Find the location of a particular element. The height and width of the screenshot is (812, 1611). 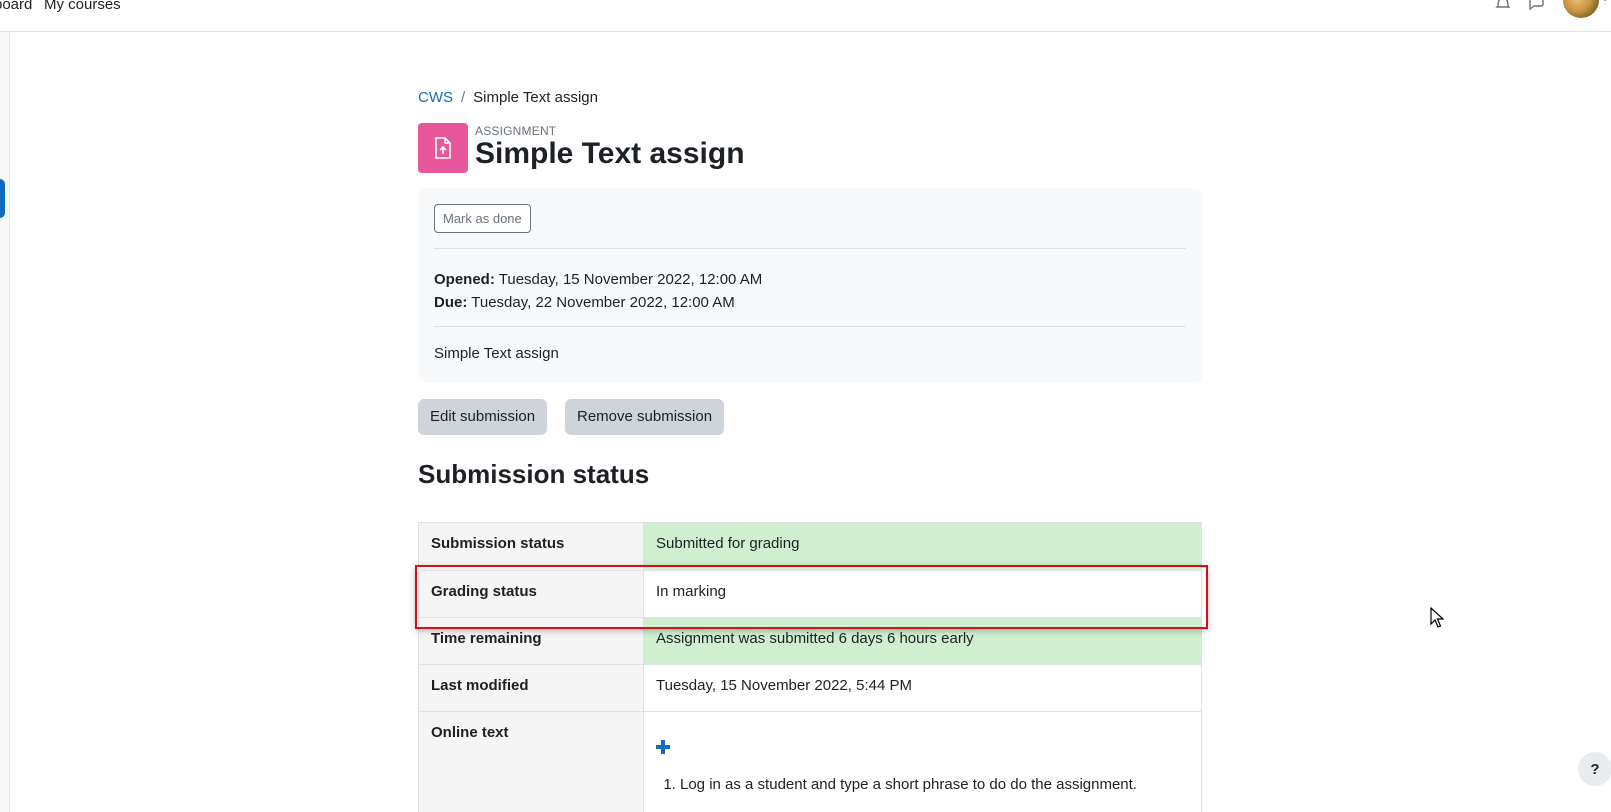

chat-icon is located at coordinates (1537, 7).